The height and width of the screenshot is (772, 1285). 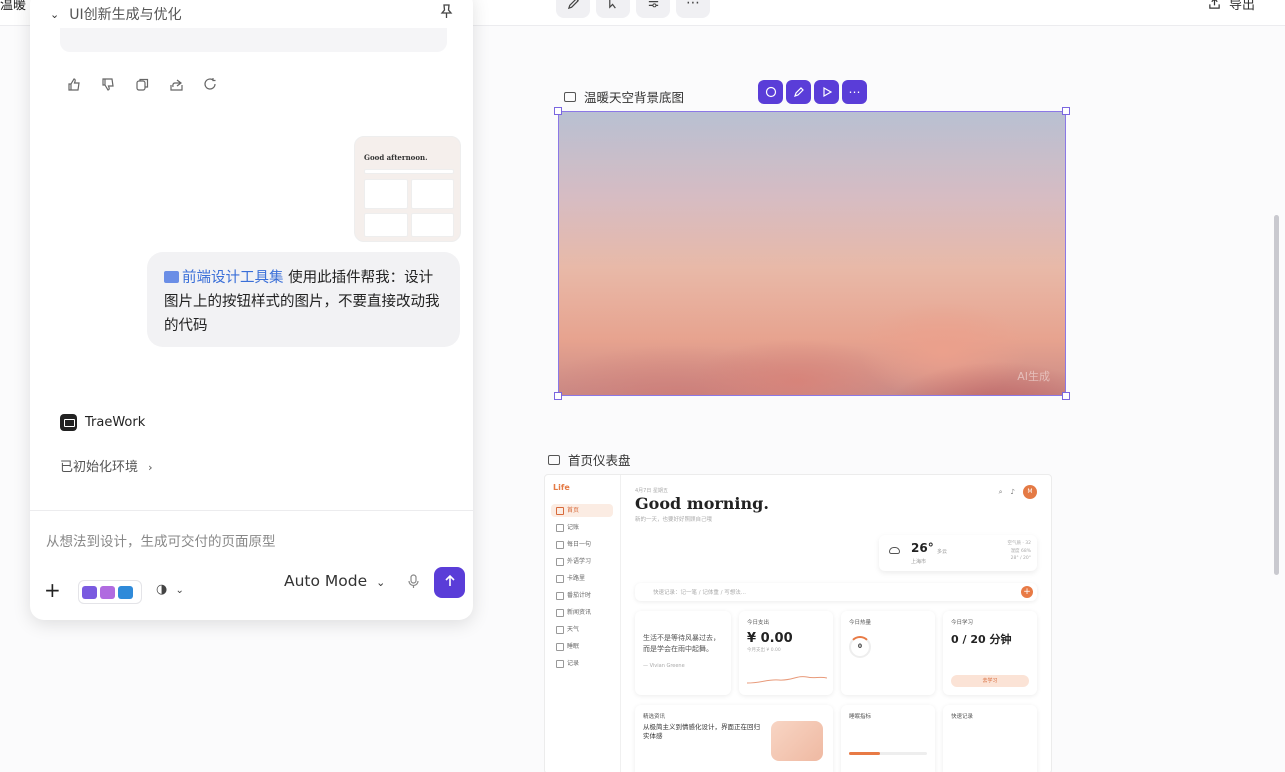 What do you see at coordinates (702, 503) in the screenshot?
I see `dash-greeting: Good morning.` at bounding box center [702, 503].